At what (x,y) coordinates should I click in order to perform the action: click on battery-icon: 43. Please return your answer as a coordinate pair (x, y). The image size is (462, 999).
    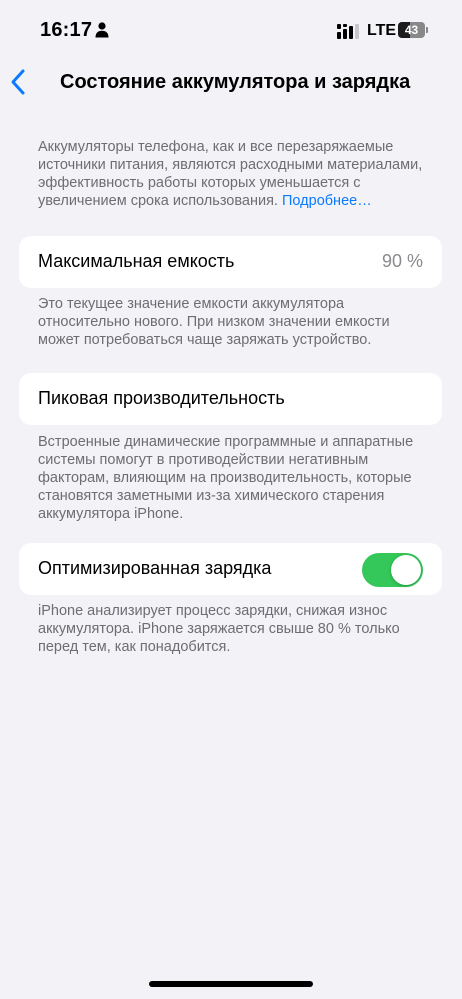
    Looking at the image, I should click on (413, 30).